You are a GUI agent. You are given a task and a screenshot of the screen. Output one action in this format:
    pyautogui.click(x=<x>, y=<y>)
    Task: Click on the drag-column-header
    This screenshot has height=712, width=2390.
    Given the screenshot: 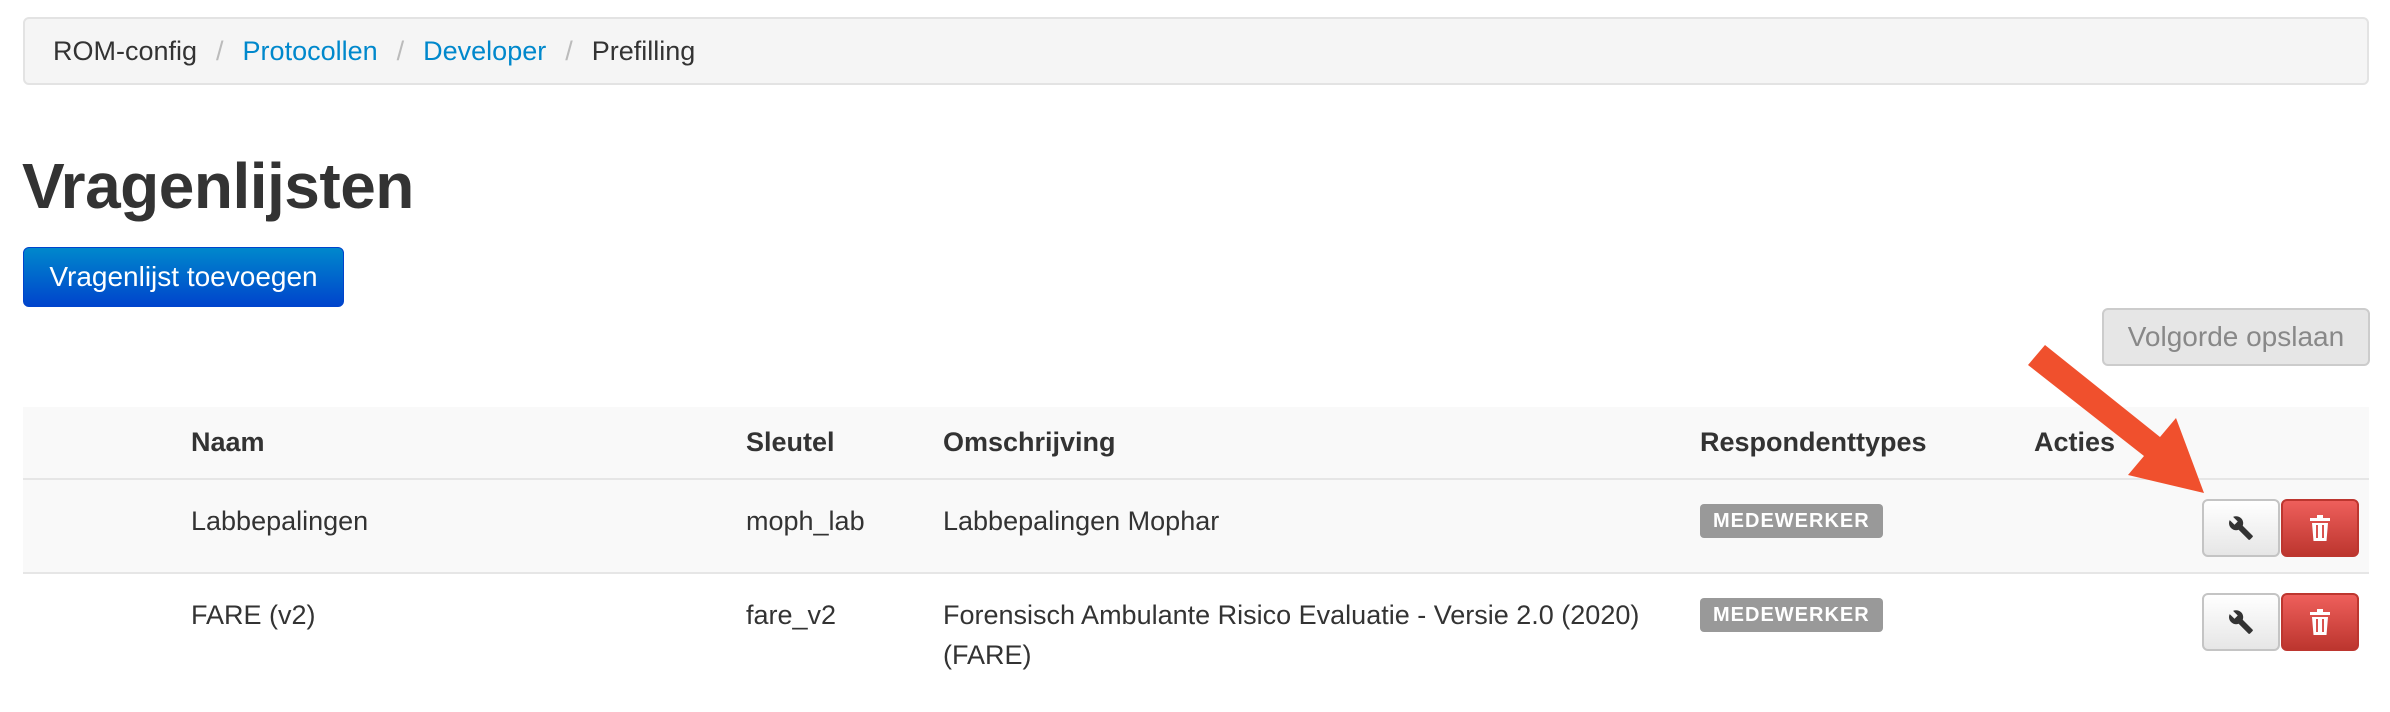 What is the action you would take?
    pyautogui.click(x=107, y=443)
    